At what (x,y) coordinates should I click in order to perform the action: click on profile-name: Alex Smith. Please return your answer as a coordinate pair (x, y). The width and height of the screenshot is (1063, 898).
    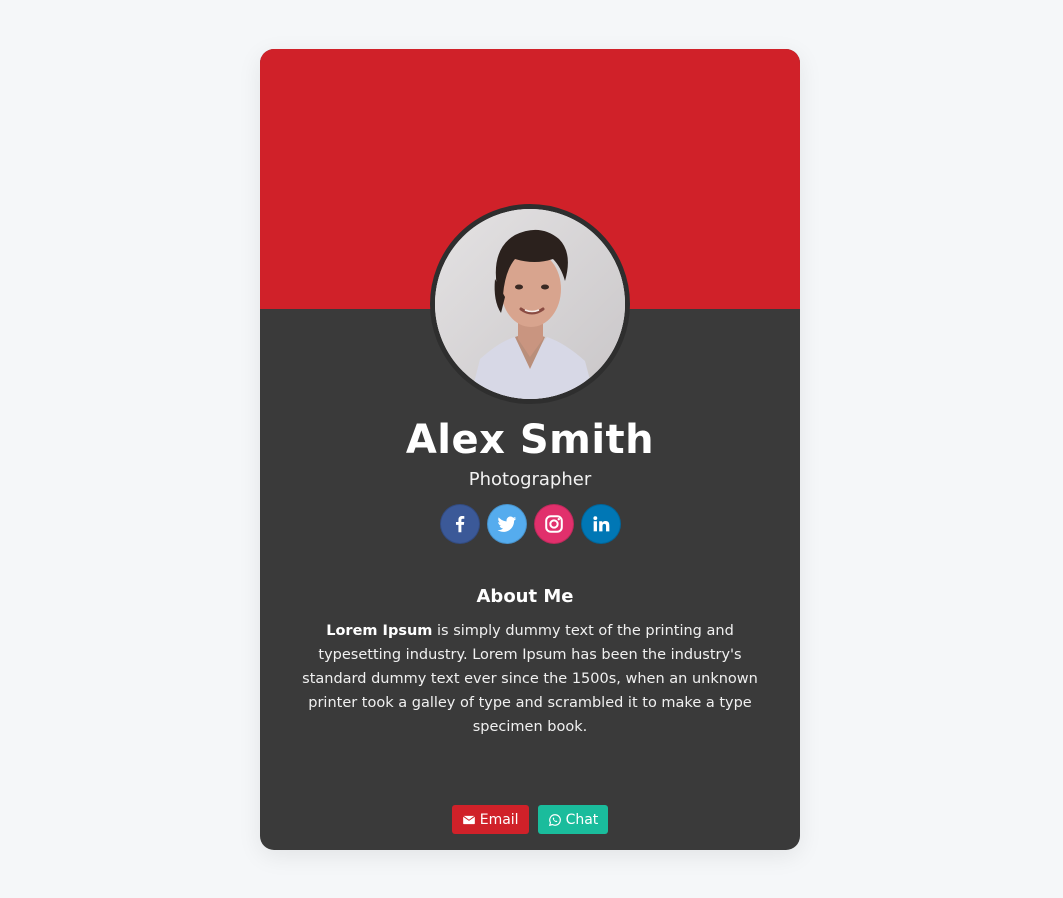
    Looking at the image, I should click on (530, 440).